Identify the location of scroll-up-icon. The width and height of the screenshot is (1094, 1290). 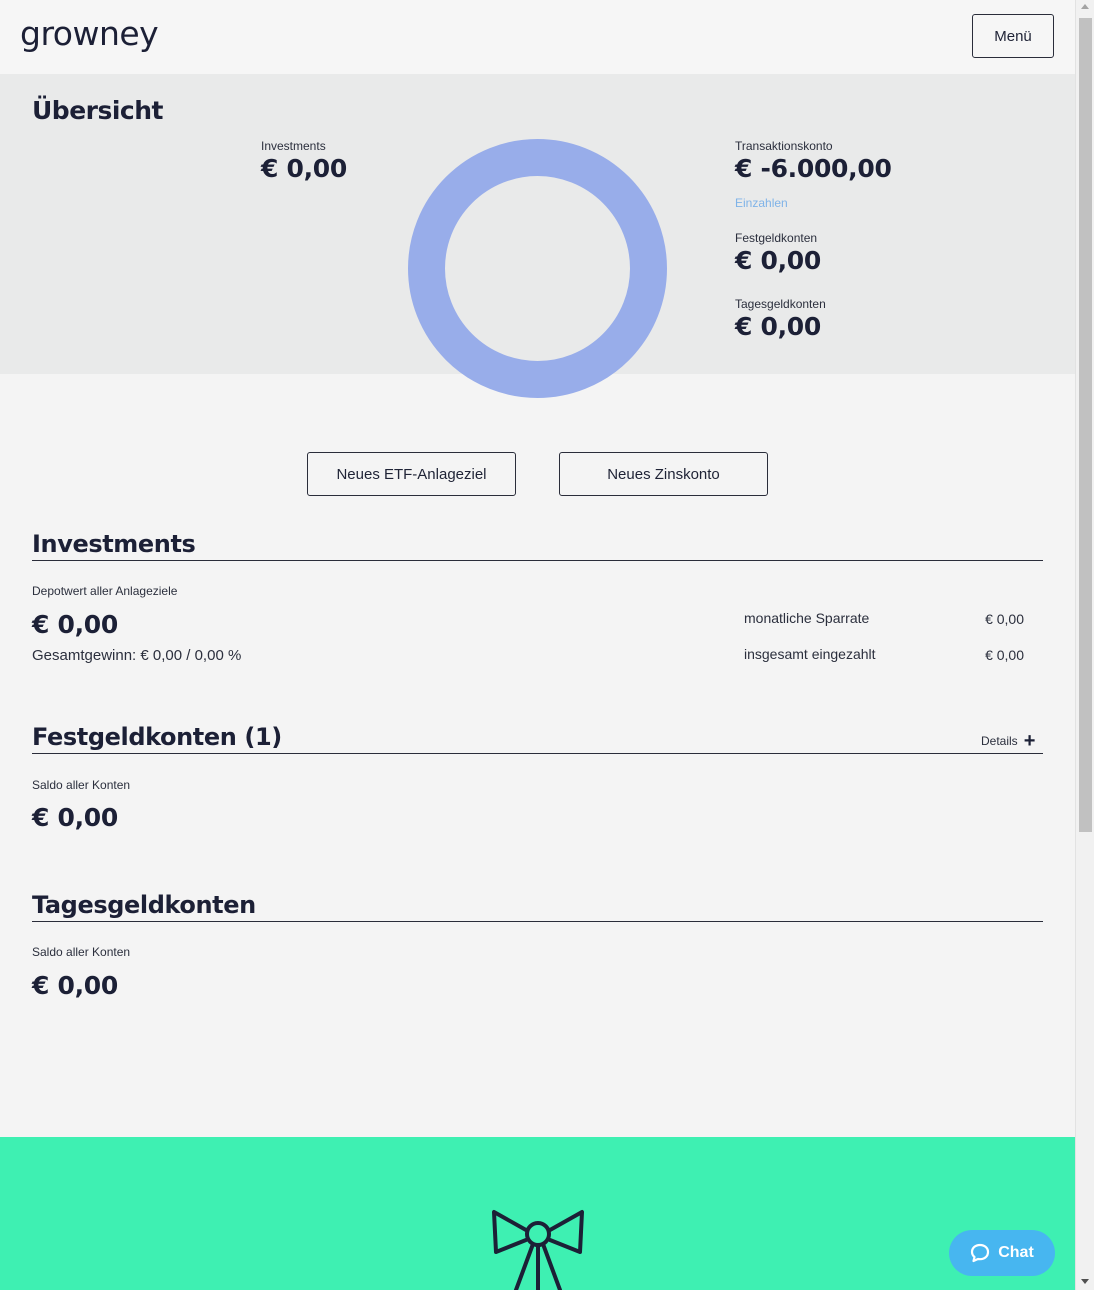
(1085, 6).